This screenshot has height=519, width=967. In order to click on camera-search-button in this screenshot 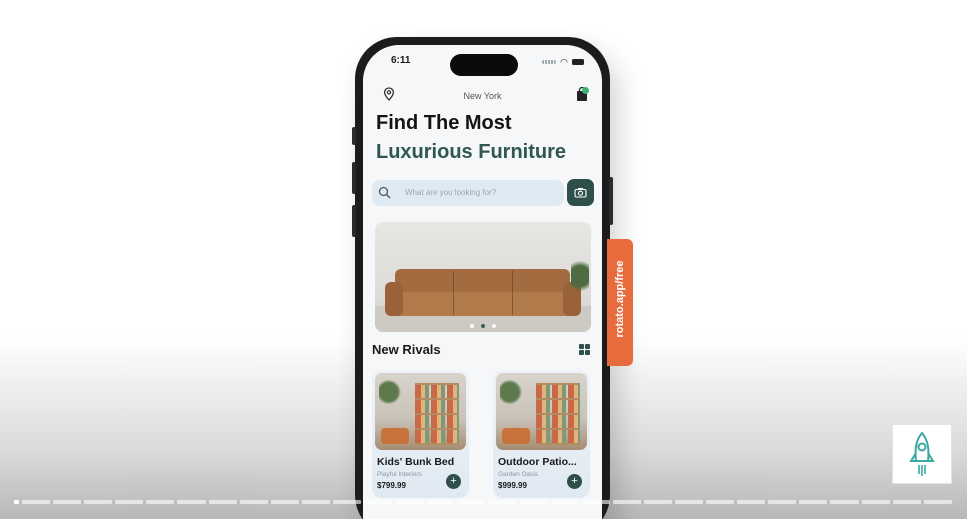, I will do `click(580, 192)`.